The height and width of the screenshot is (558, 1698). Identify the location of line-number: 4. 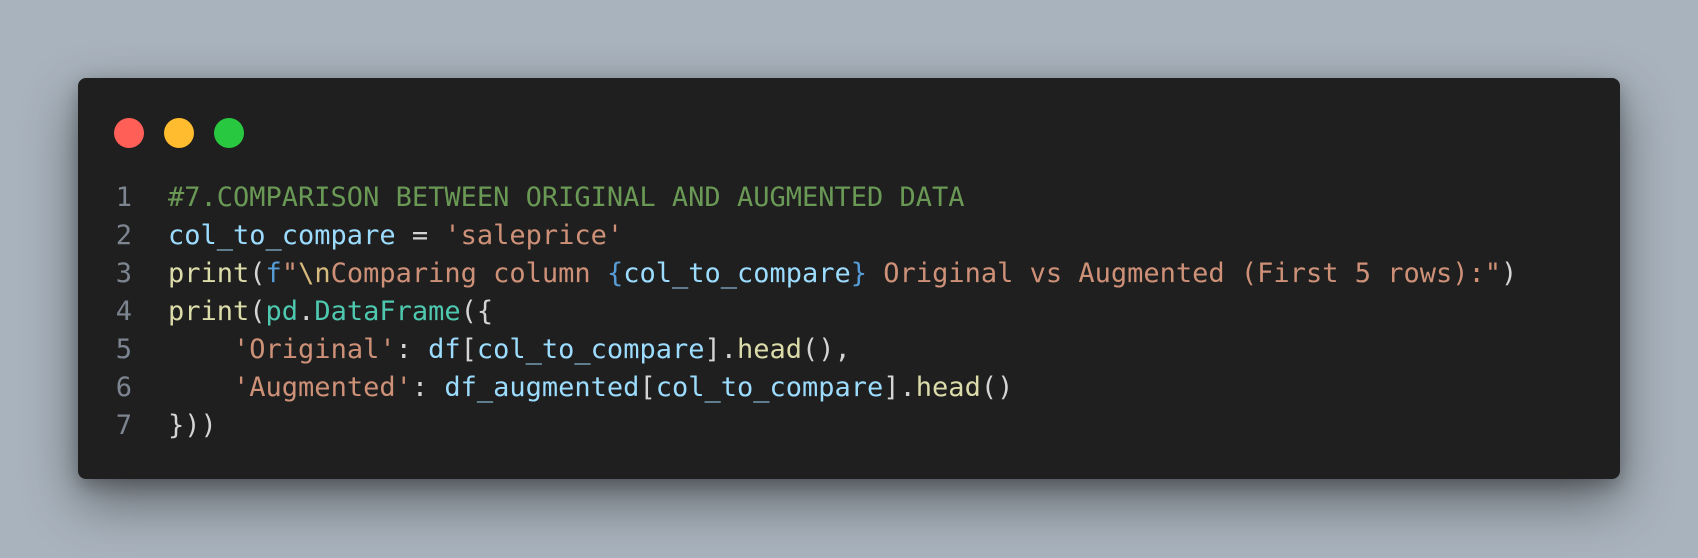
(123, 311).